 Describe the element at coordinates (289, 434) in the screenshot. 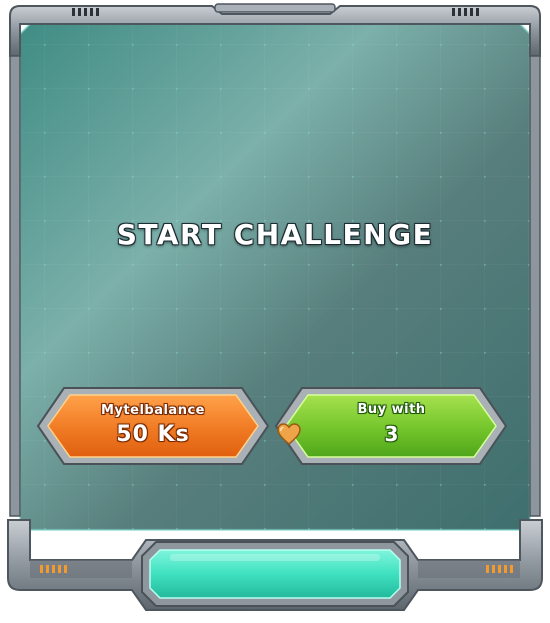

I see `heart-icon` at that location.